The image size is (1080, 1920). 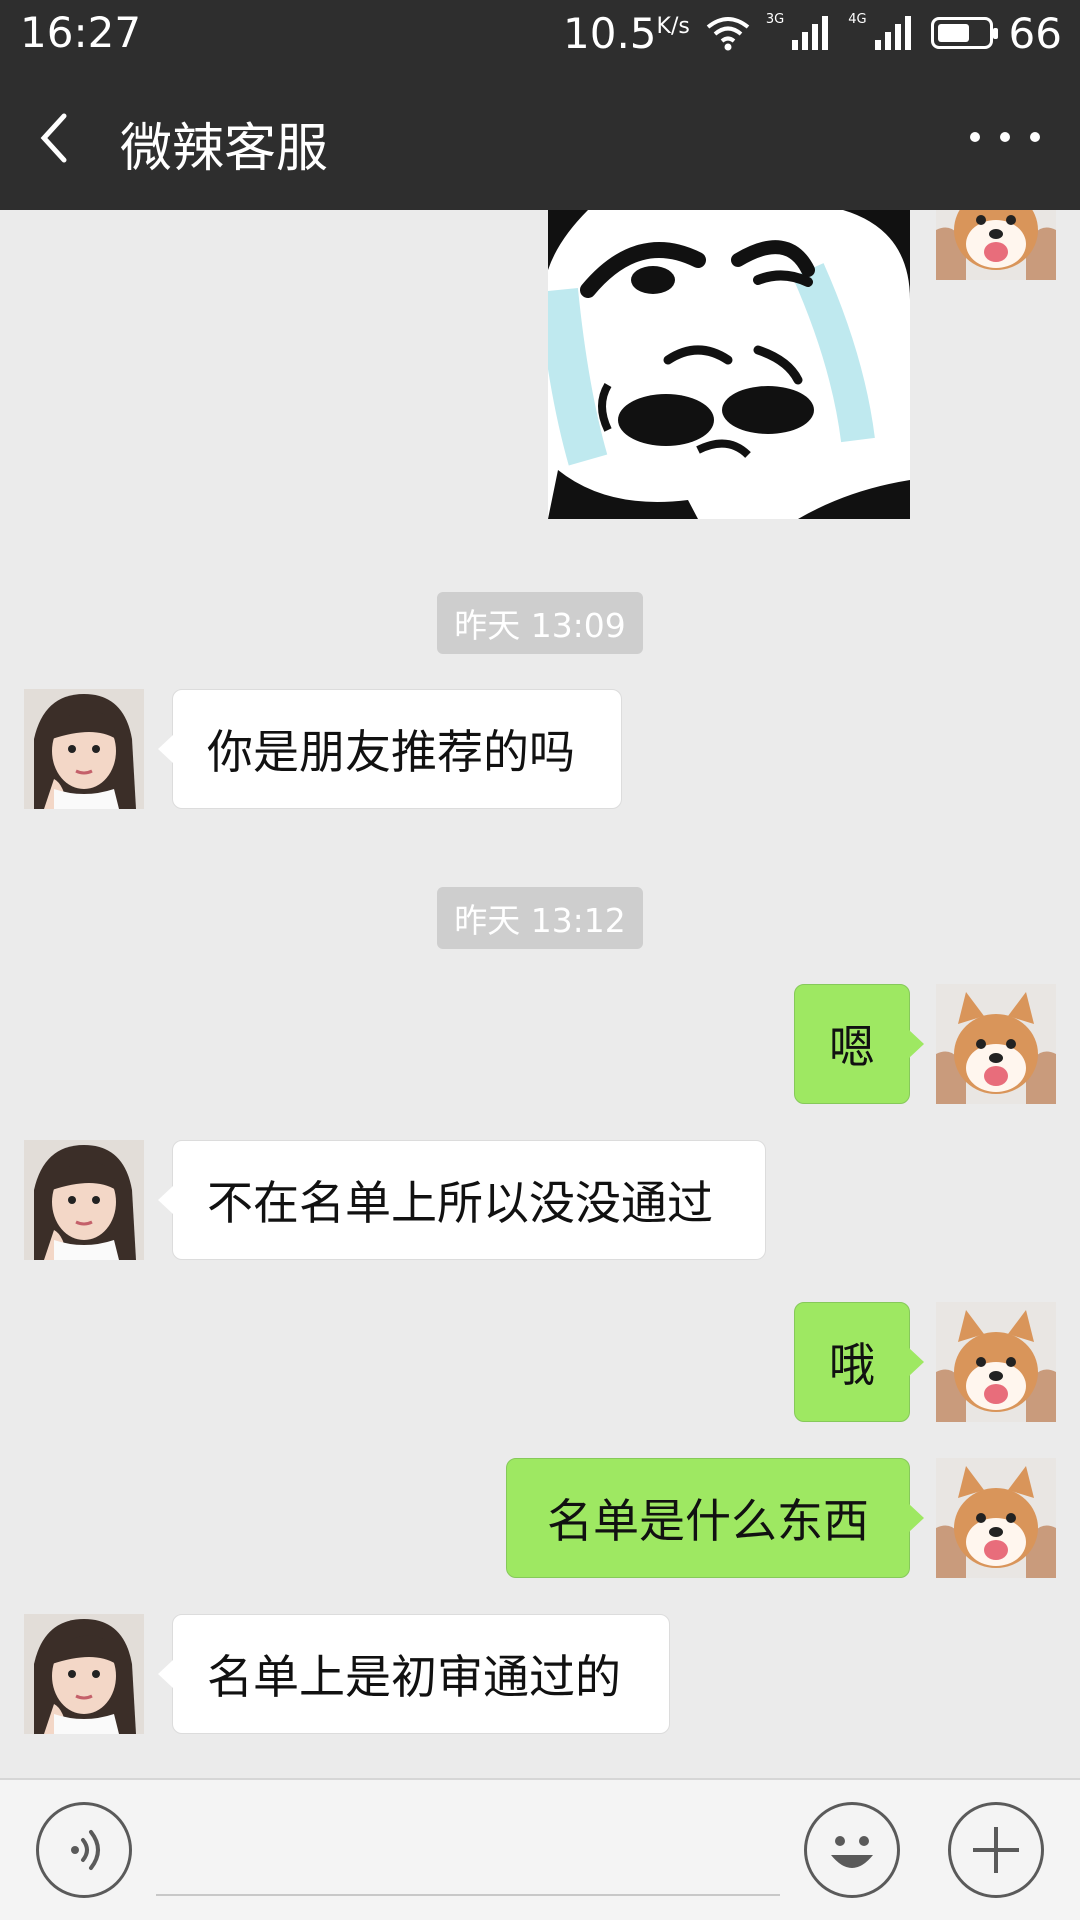 What do you see at coordinates (1035, 33) in the screenshot?
I see `battery-level: 66` at bounding box center [1035, 33].